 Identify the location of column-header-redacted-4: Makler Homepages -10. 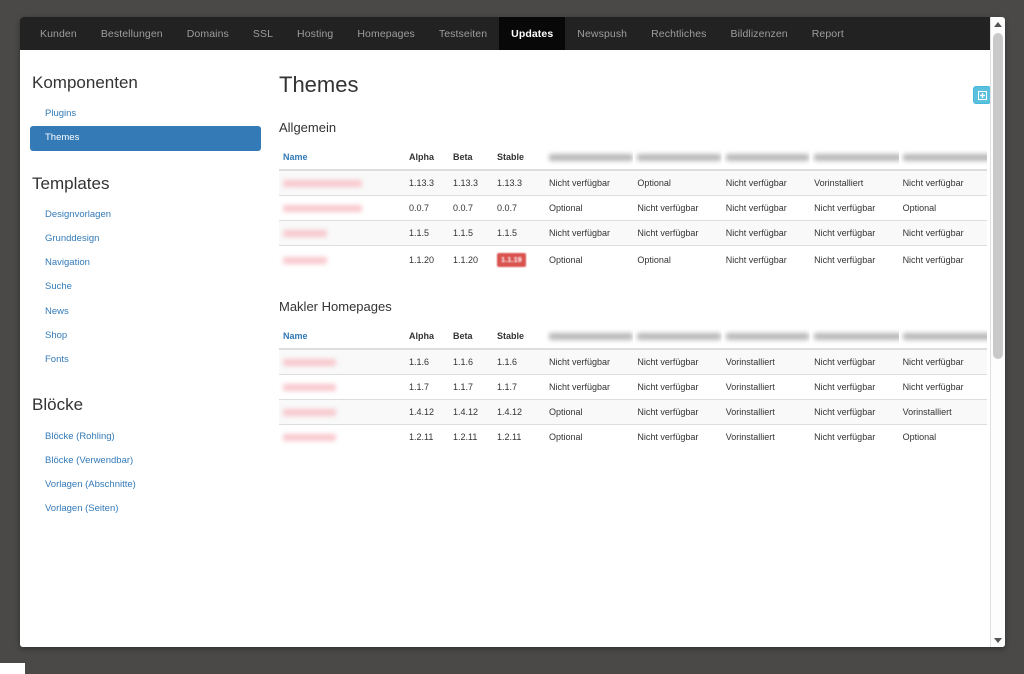
(854, 159).